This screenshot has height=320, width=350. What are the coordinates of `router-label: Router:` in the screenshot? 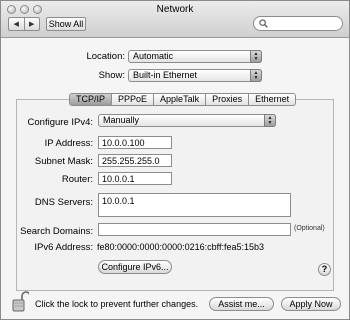 It's located at (77, 179).